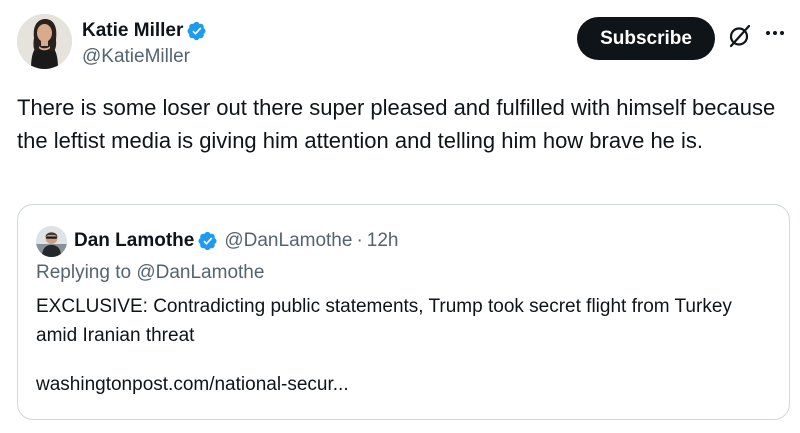  What do you see at coordinates (217, 241) in the screenshot?
I see `quoted-tweet-header: Dan Lamothe @DanLamothe · 12h` at bounding box center [217, 241].